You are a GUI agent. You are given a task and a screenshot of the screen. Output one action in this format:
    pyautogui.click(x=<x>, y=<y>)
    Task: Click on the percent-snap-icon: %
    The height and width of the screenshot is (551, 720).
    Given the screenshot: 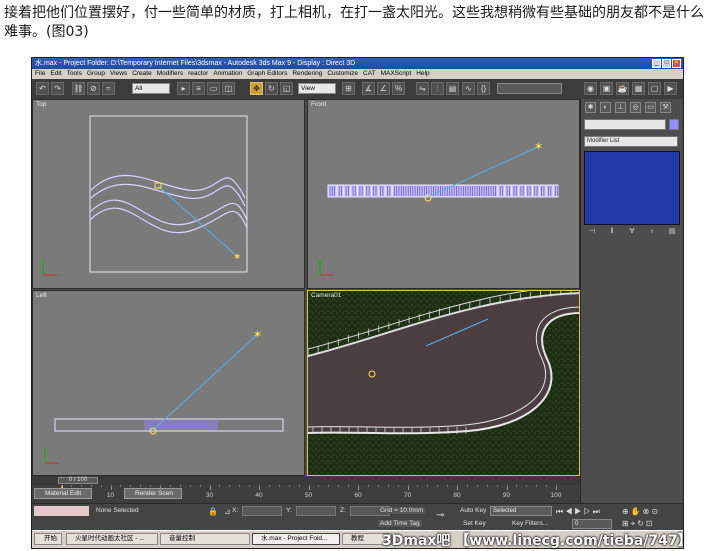 What is the action you would take?
    pyautogui.click(x=398, y=88)
    